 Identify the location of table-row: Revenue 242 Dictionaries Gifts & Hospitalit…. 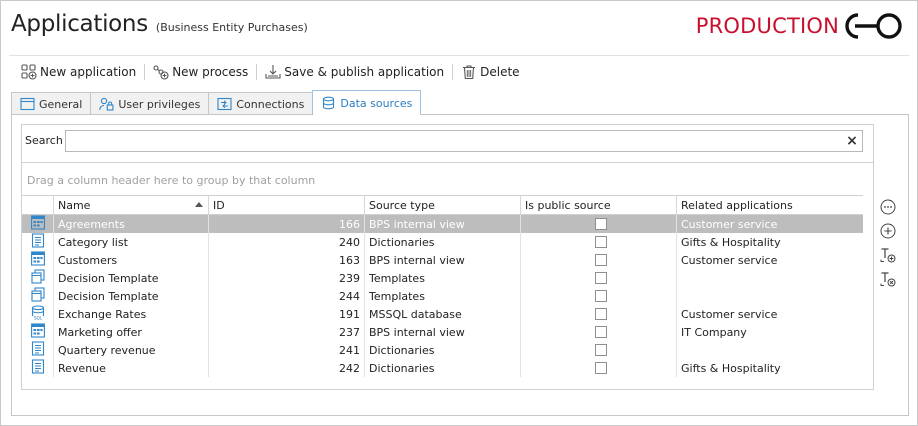
(442, 368).